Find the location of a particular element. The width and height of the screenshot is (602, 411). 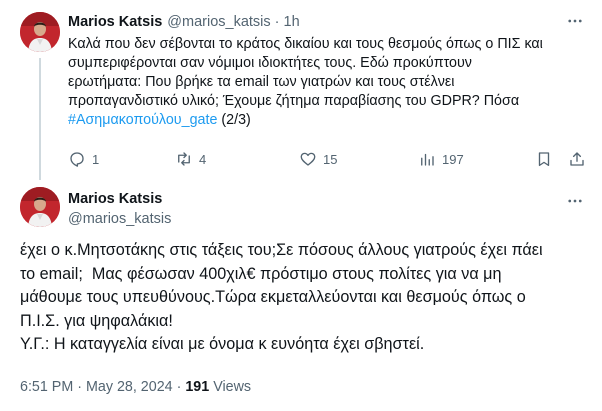

tweet-header: Marios Katsis @marios_katsis · 1h is located at coordinates (184, 22).